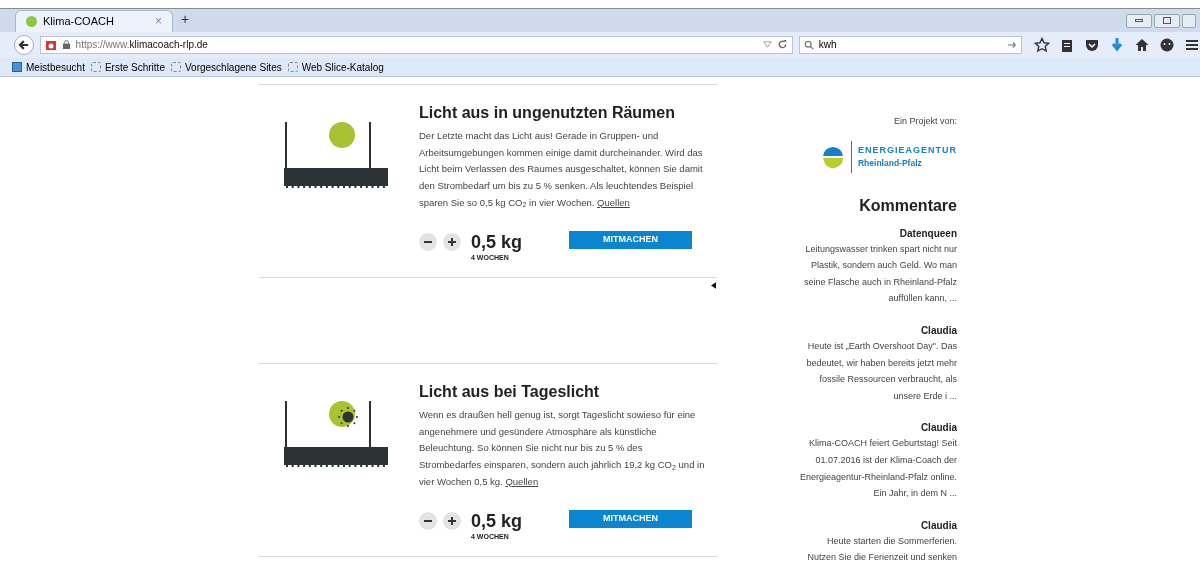 This screenshot has height=574, width=1200. I want to click on logo-region: Rheinland-Pfalz, so click(890, 163).